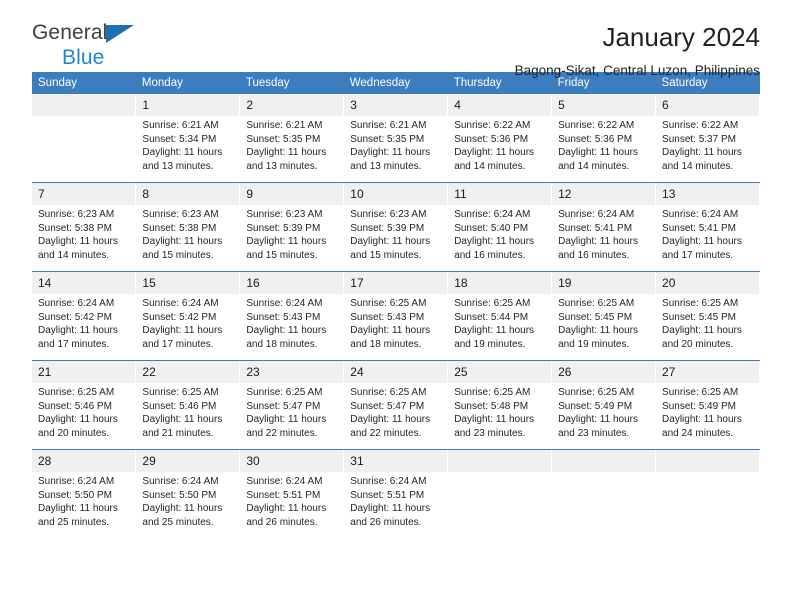 The image size is (792, 612). I want to click on day-number: 31, so click(396, 461).